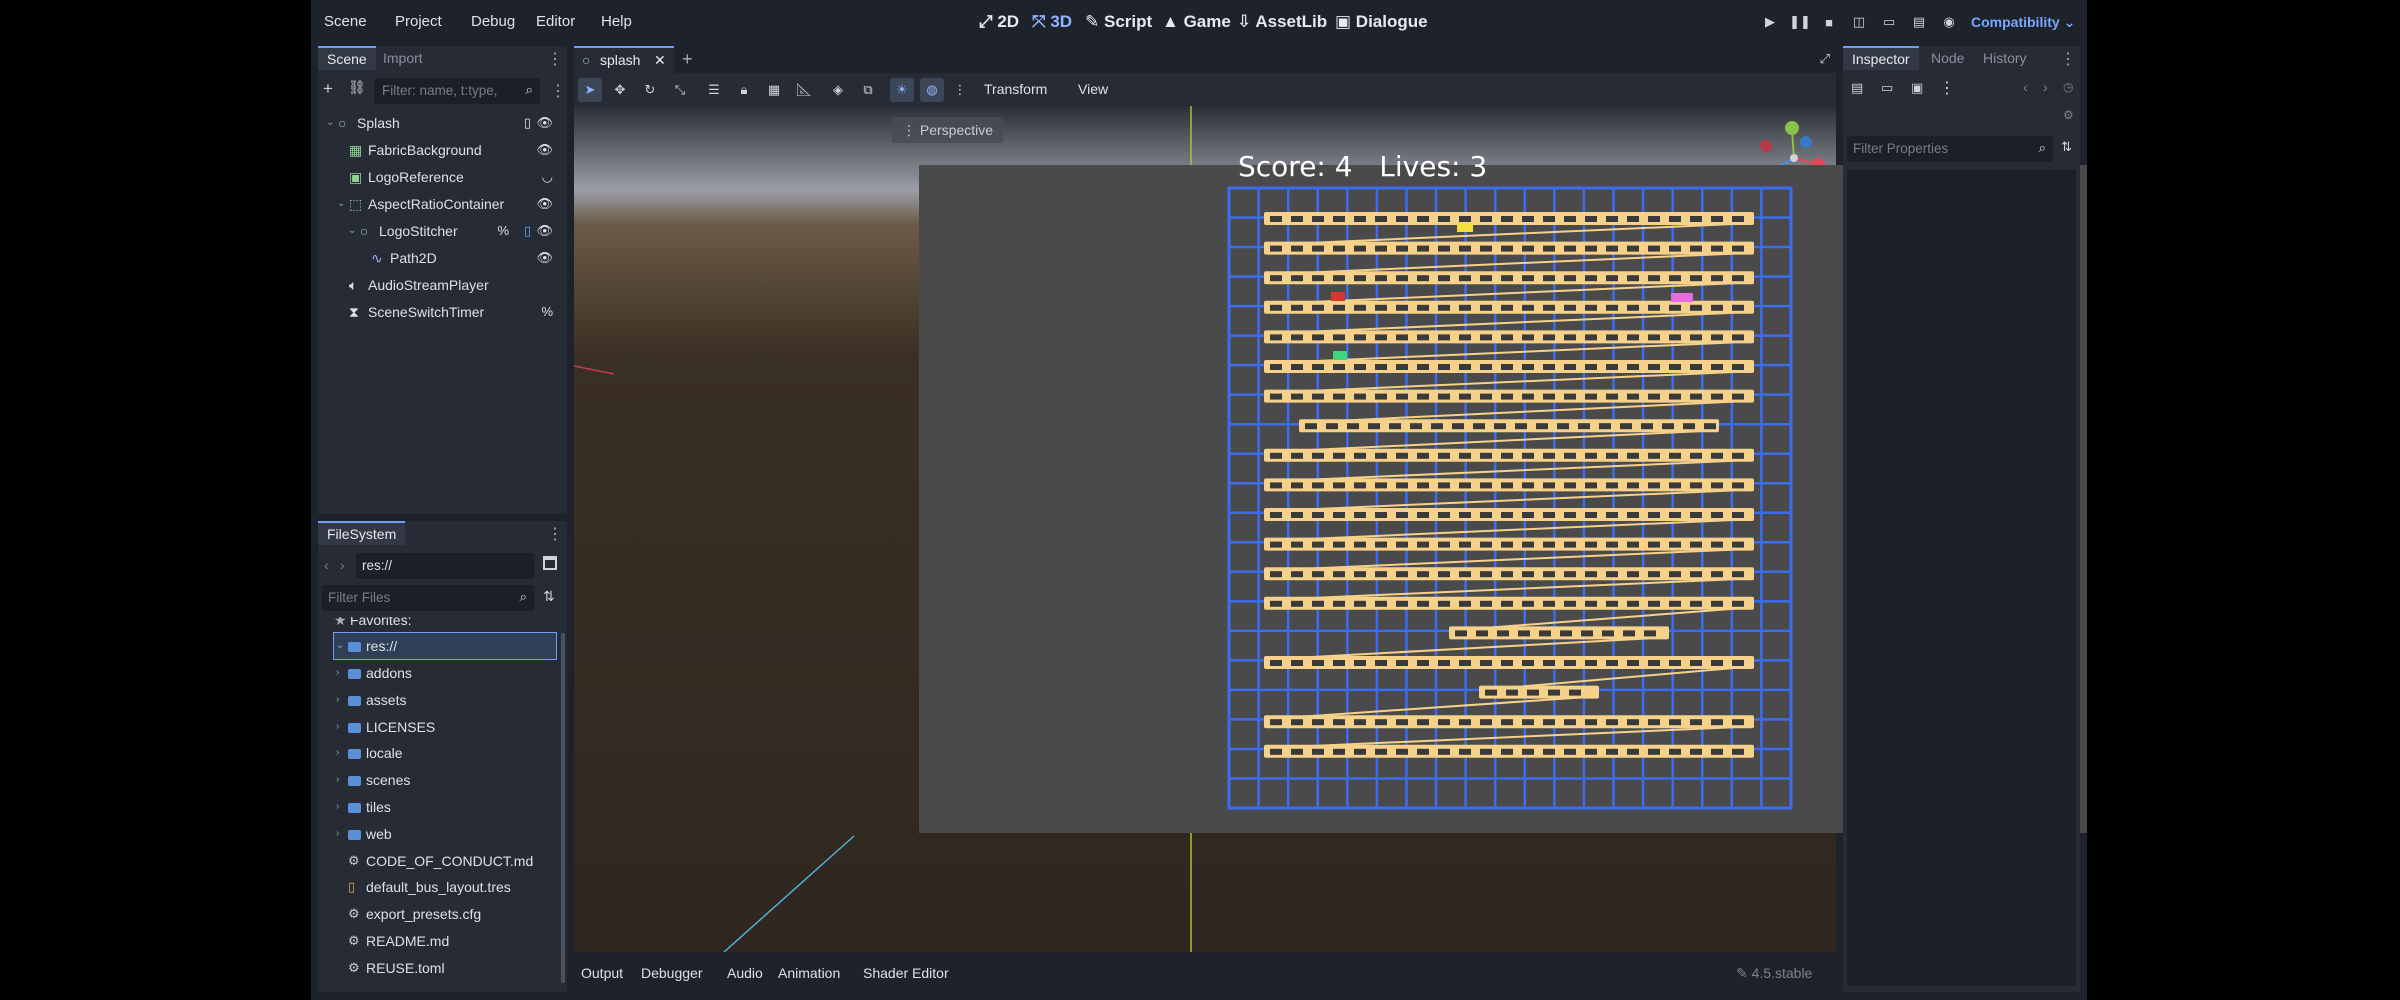  I want to click on split-view-icon, so click(550, 563).